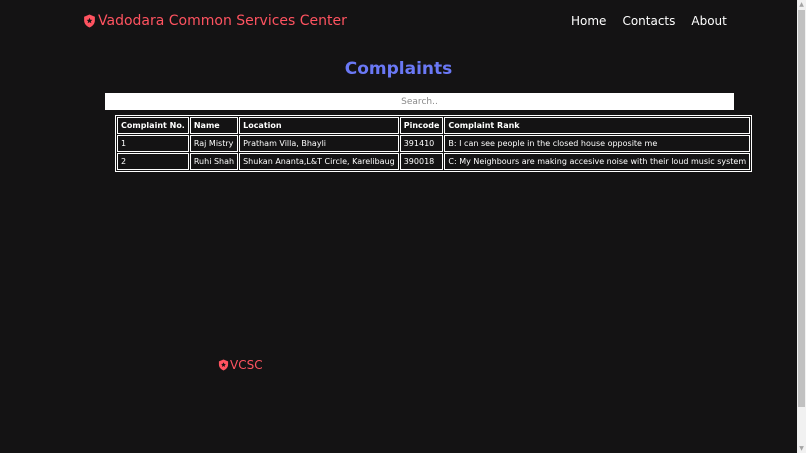 This screenshot has height=453, width=806. Describe the element at coordinates (214, 161) in the screenshot. I see `cell-name: Ruhi Shah` at that location.